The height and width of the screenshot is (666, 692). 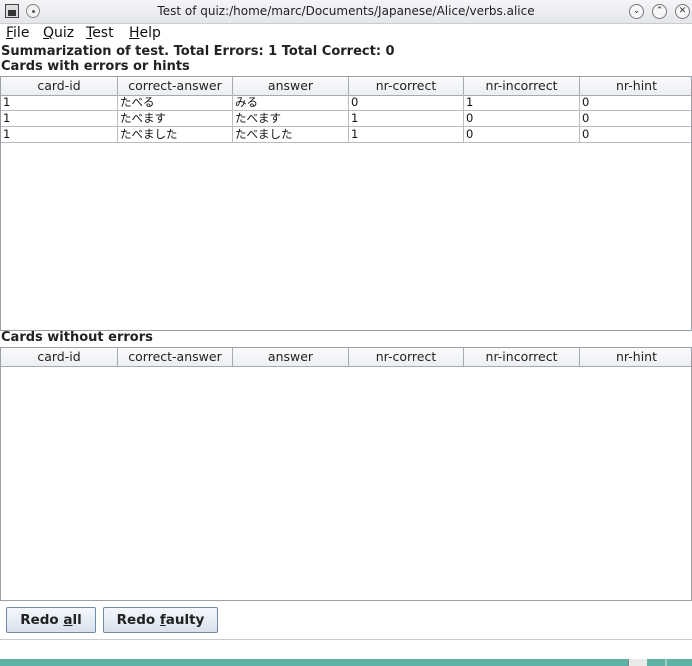 What do you see at coordinates (406, 103) in the screenshot?
I see `cell-nr-correct: 0` at bounding box center [406, 103].